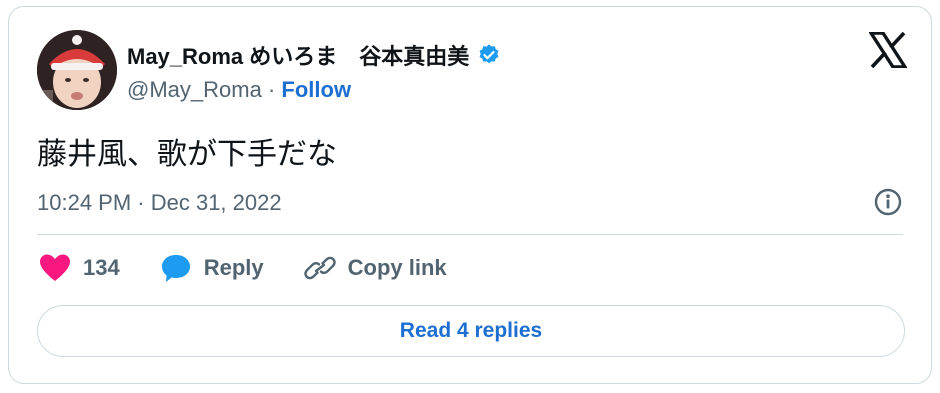  Describe the element at coordinates (888, 202) in the screenshot. I see `info-icon` at that location.